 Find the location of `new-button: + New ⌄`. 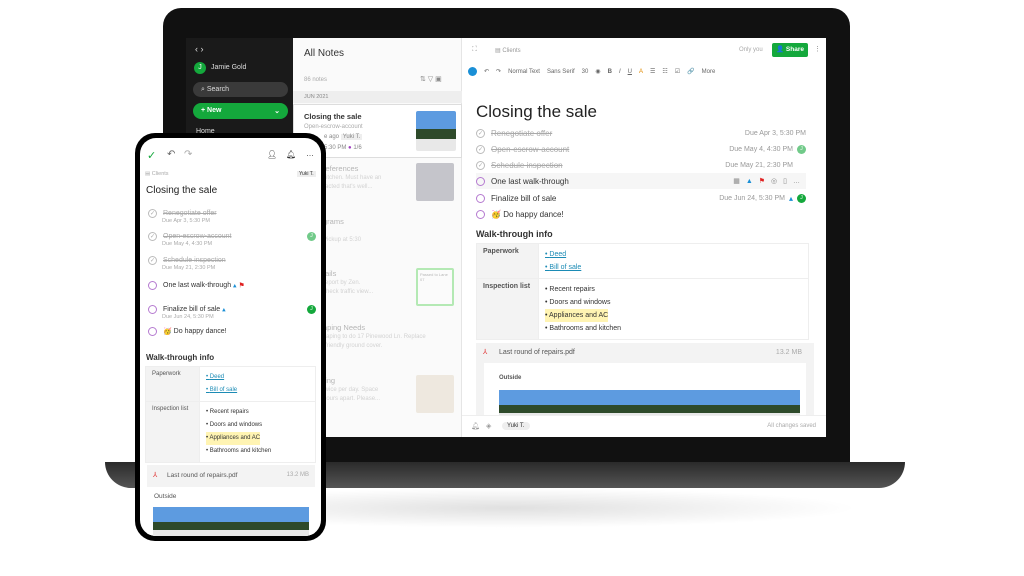

new-button: + New ⌄ is located at coordinates (240, 111).